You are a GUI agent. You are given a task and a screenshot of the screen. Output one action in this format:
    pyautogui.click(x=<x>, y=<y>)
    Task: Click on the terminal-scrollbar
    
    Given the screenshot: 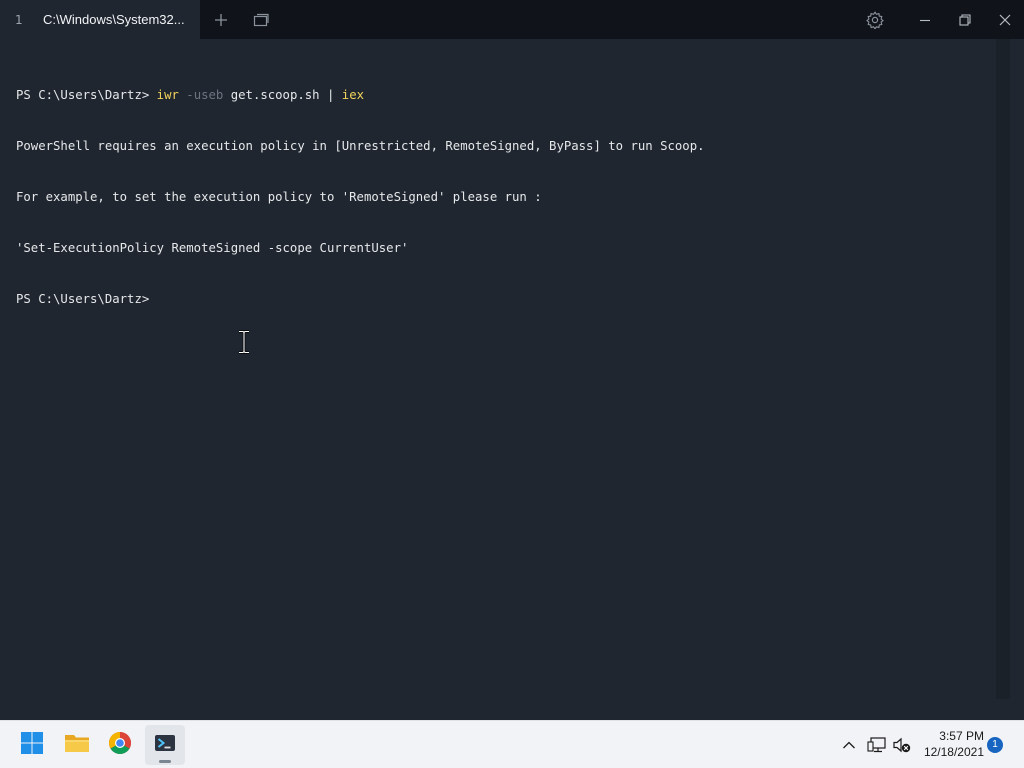 What is the action you would take?
    pyautogui.click(x=1003, y=369)
    